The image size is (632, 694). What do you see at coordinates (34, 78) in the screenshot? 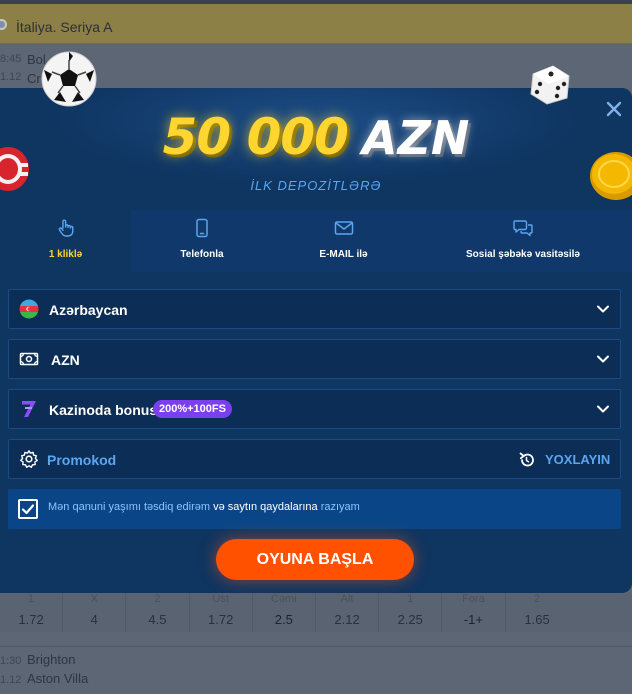
I see `team-away: Cr` at bounding box center [34, 78].